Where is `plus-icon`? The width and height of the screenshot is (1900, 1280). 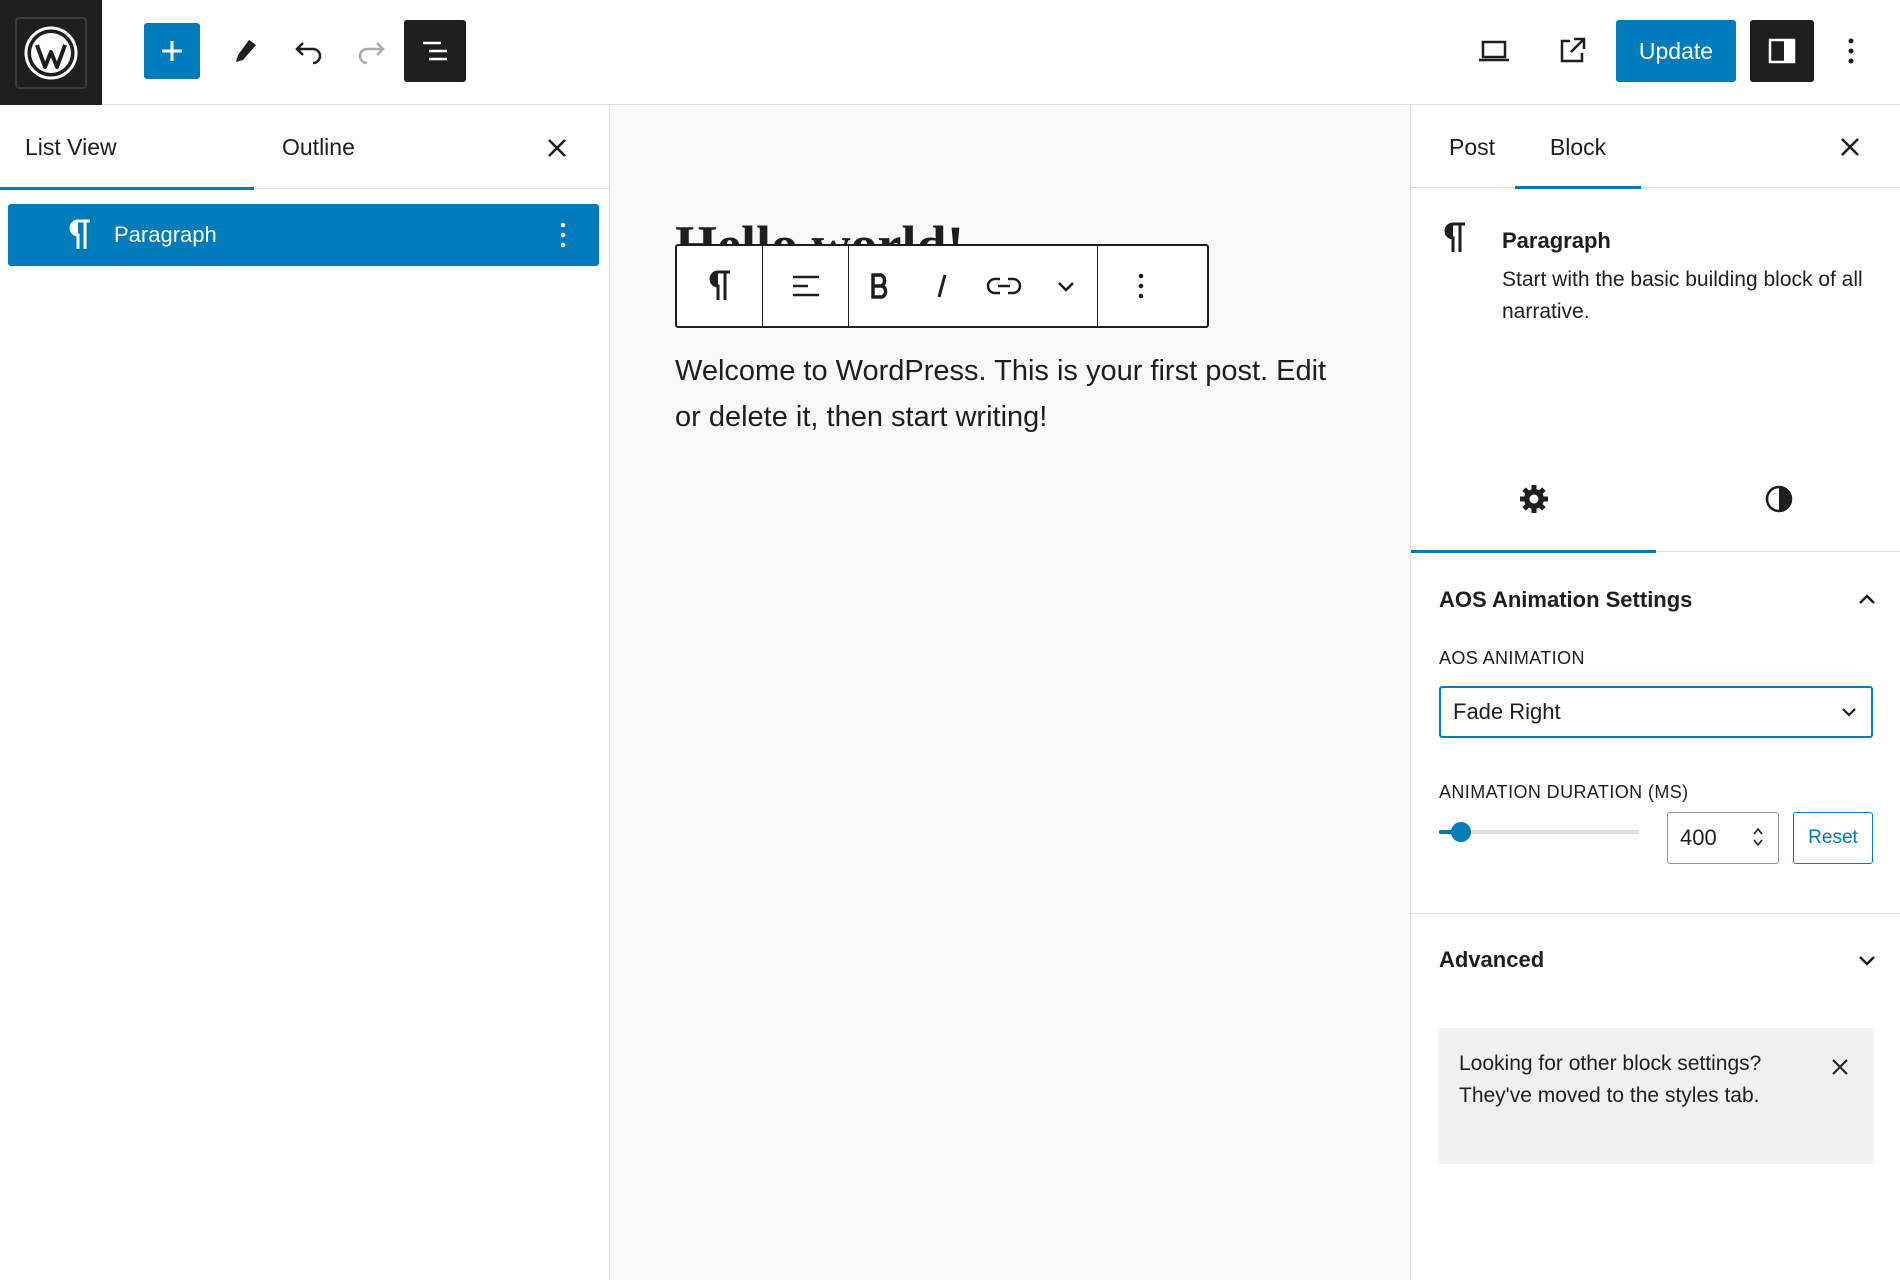
plus-icon is located at coordinates (172, 51).